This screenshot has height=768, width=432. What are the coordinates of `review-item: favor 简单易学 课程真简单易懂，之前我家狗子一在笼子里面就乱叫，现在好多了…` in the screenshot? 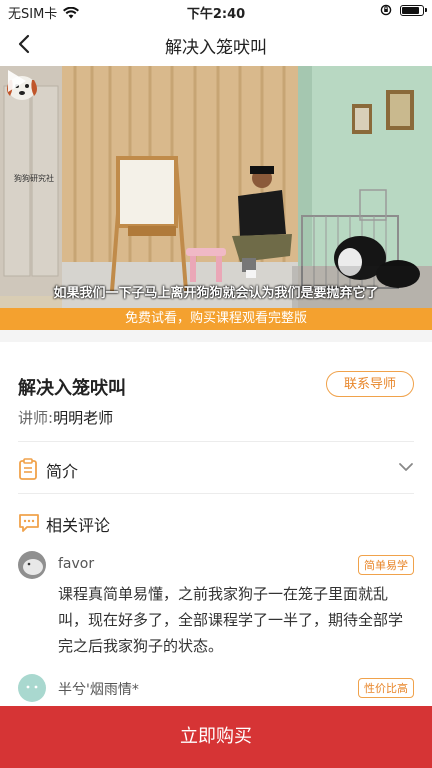 It's located at (216, 606).